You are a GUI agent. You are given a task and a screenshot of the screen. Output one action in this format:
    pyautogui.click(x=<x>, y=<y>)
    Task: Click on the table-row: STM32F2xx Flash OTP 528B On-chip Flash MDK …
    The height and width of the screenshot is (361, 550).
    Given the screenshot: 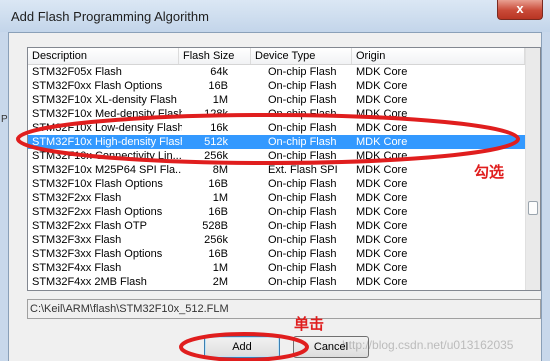 What is the action you would take?
    pyautogui.click(x=276, y=226)
    